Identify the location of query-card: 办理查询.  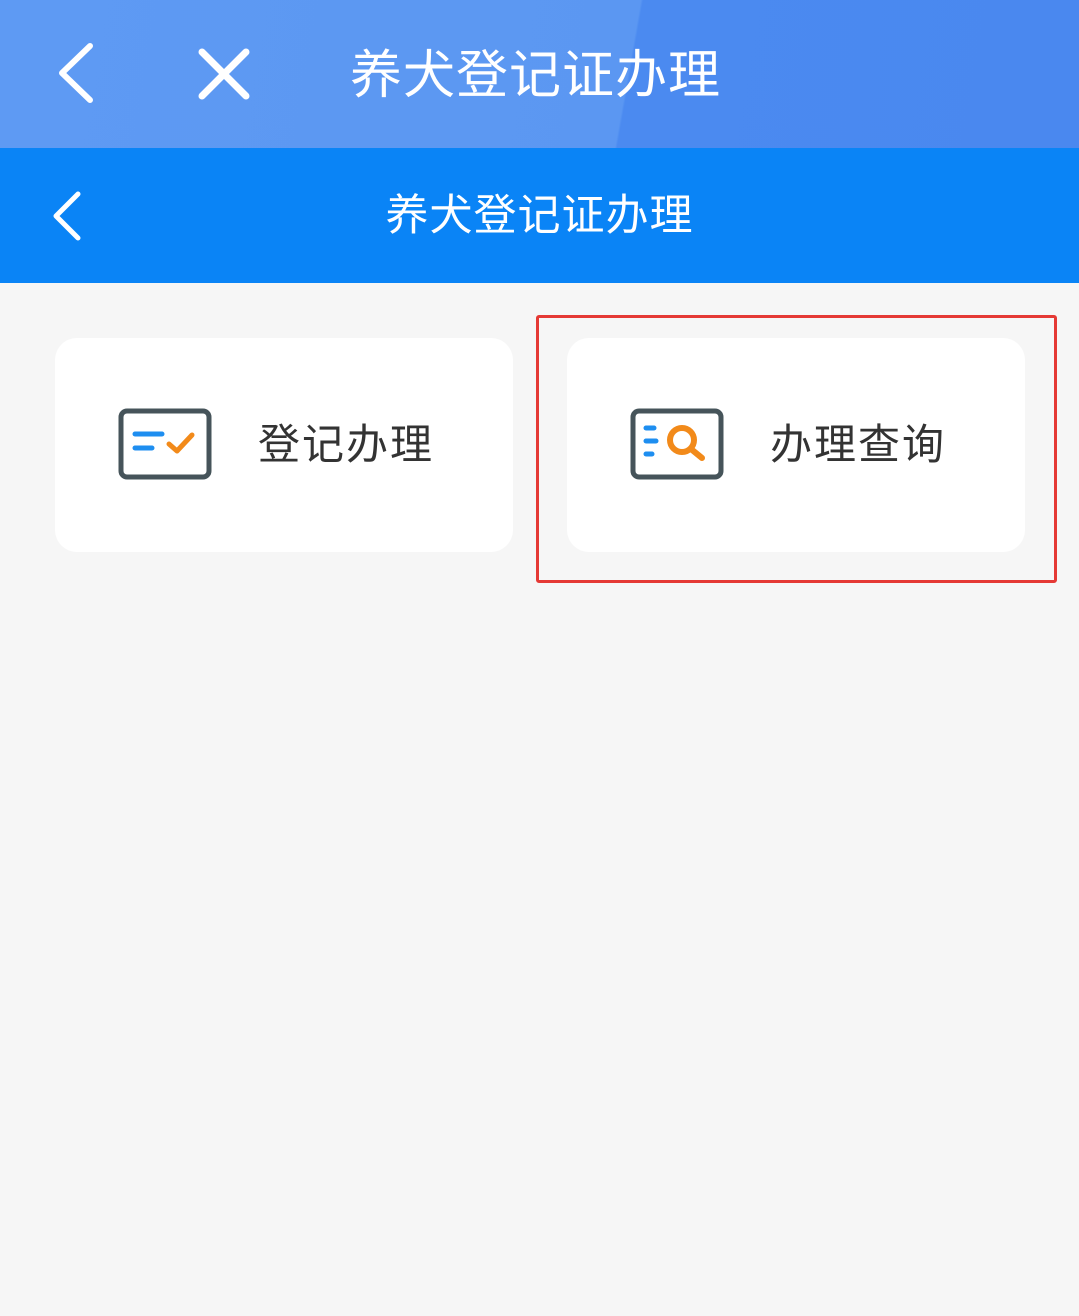
(796, 445).